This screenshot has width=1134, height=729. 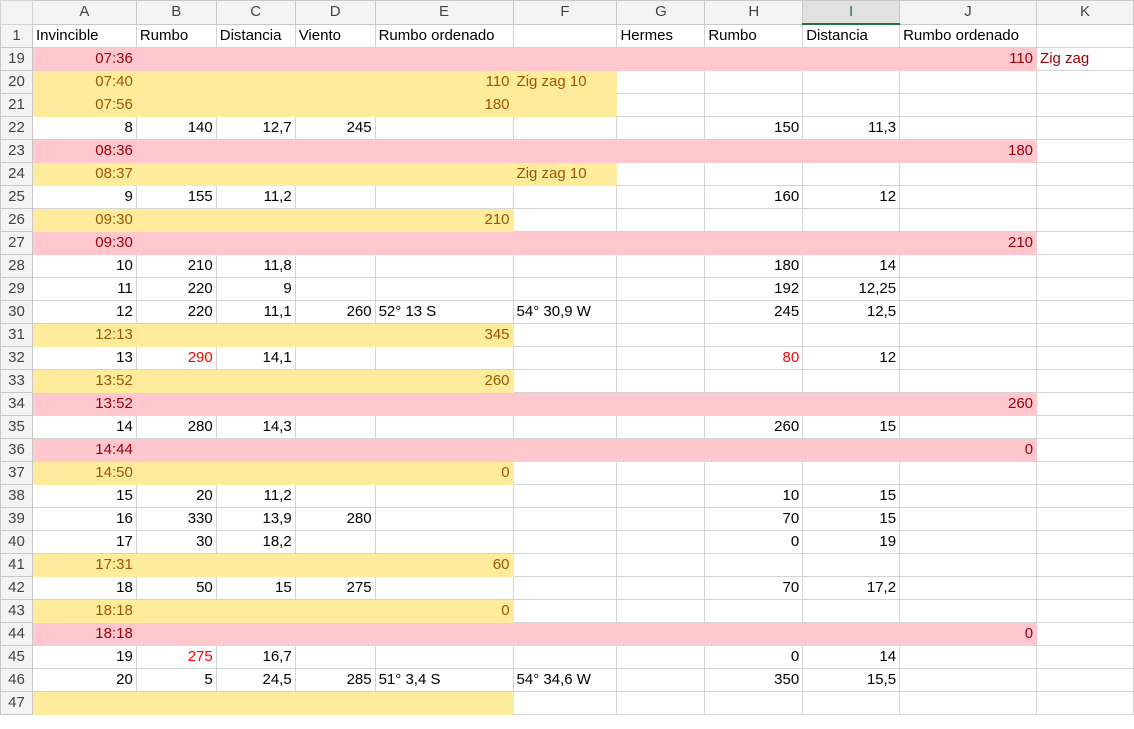 What do you see at coordinates (444, 335) in the screenshot?
I see `cell: 345` at bounding box center [444, 335].